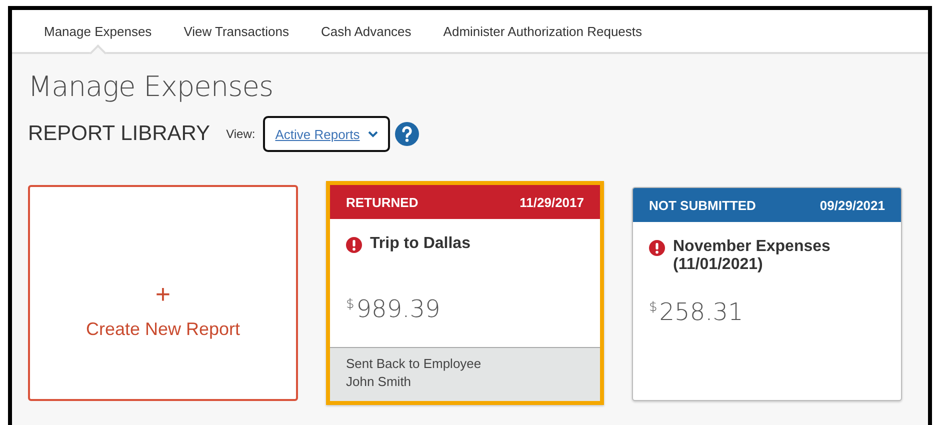  I want to click on create-report-card: + Create New Report, so click(163, 293).